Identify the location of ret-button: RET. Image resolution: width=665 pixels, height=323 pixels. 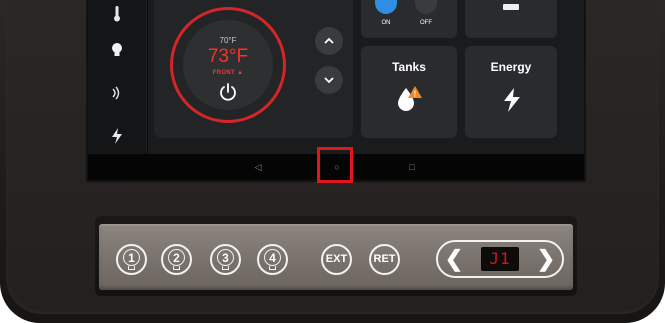
(384, 259).